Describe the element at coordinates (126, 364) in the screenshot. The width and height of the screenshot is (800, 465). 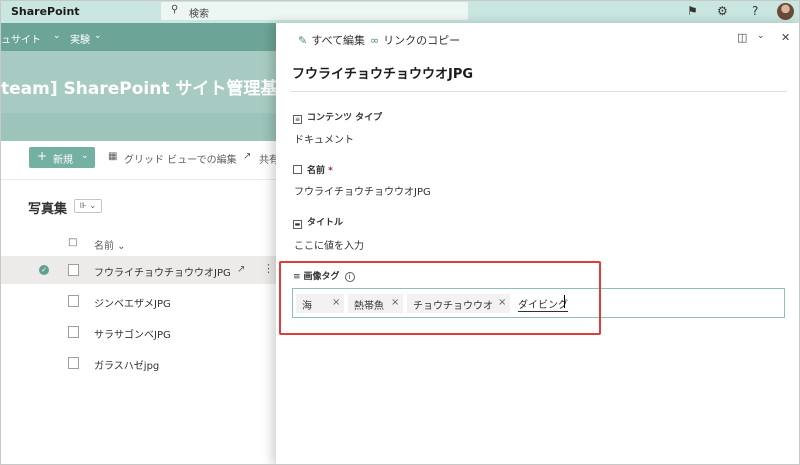
I see `file-name: ガラスハゼjpg` at that location.